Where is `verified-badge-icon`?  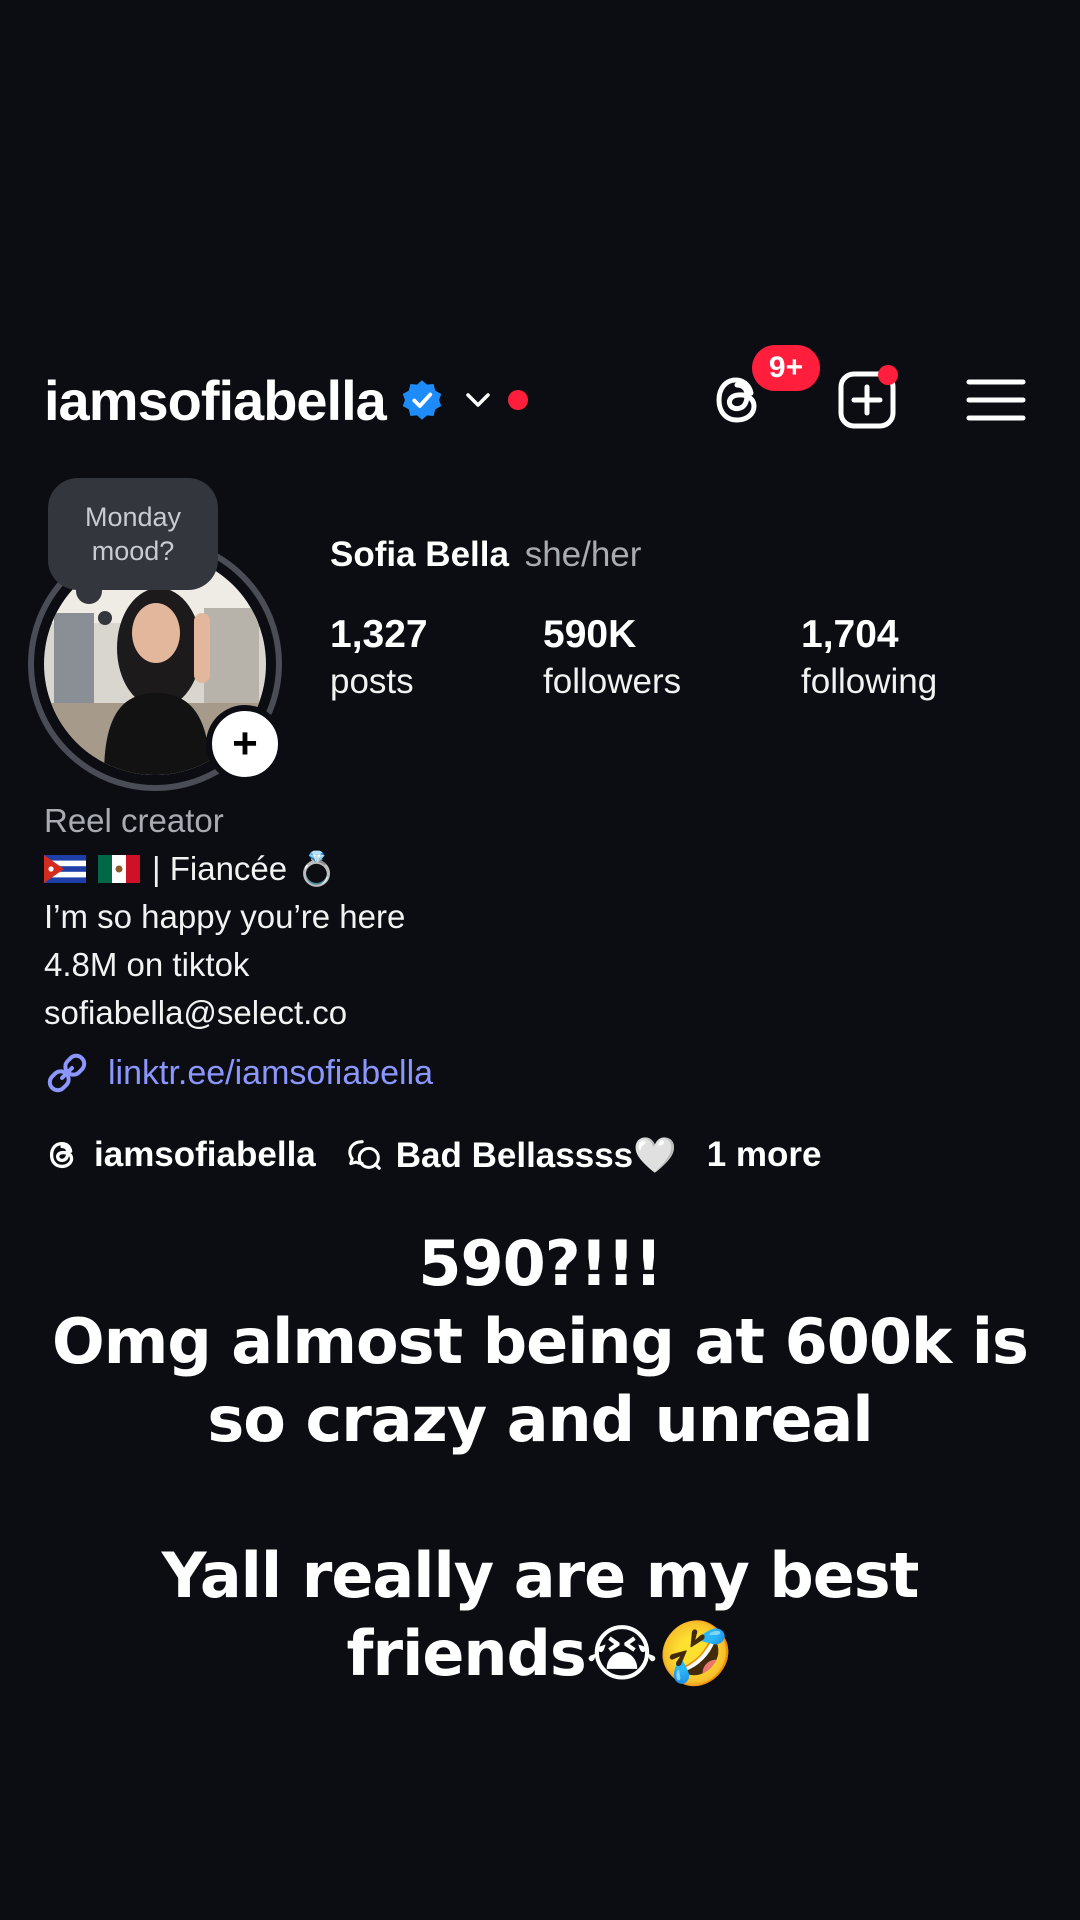
verified-badge-icon is located at coordinates (422, 400).